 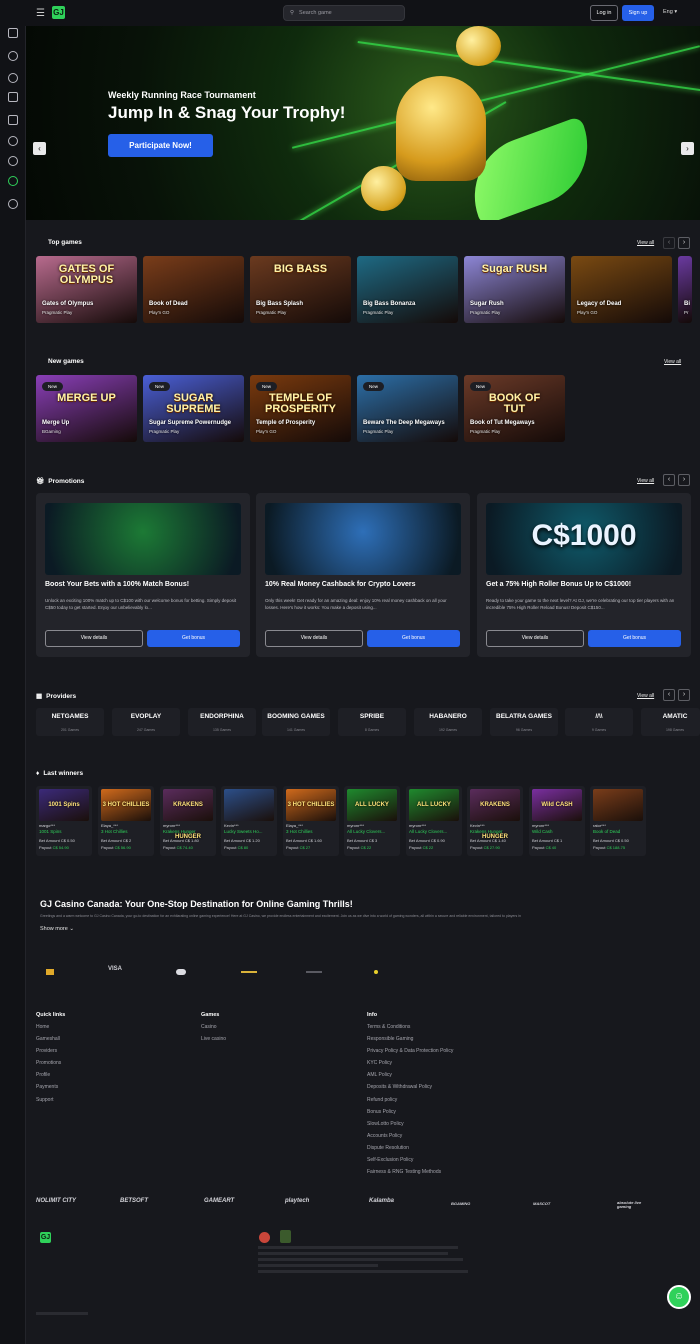 What do you see at coordinates (410, 1124) in the screenshot?
I see `footer-link: SlowLotto Policy` at bounding box center [410, 1124].